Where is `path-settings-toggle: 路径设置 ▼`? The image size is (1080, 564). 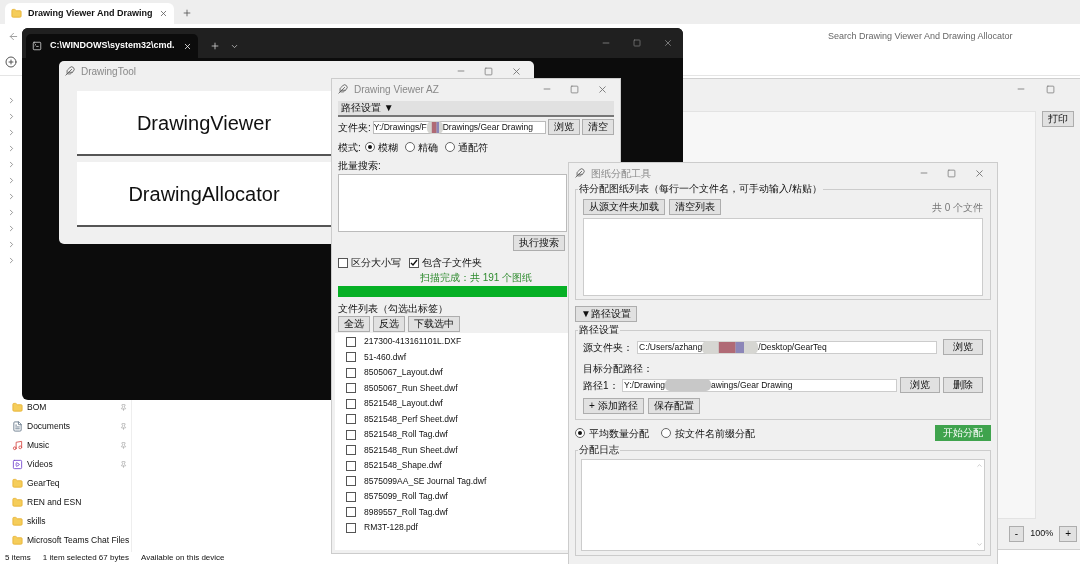
path-settings-toggle: 路径设置 ▼ is located at coordinates (476, 109).